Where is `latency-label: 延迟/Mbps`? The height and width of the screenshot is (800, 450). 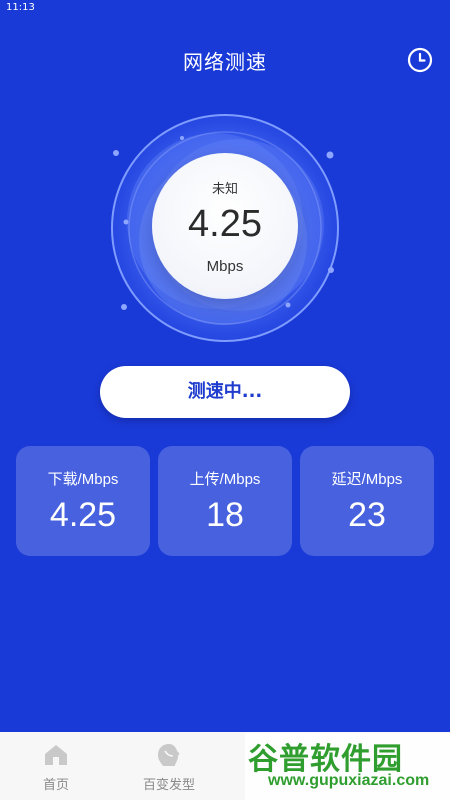 latency-label: 延迟/Mbps is located at coordinates (367, 479).